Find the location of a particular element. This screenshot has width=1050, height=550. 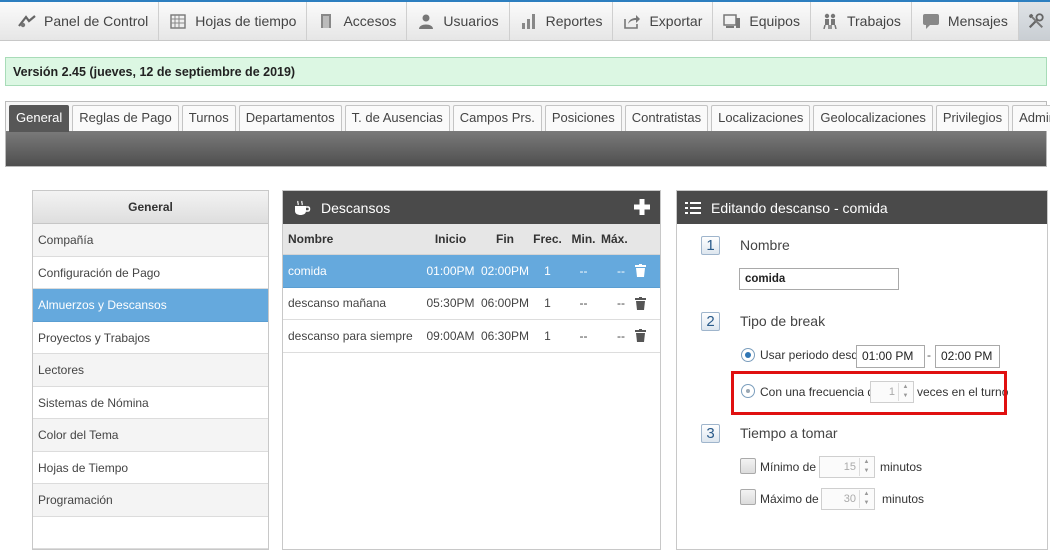

col-inicio: Inicio is located at coordinates (450, 239).